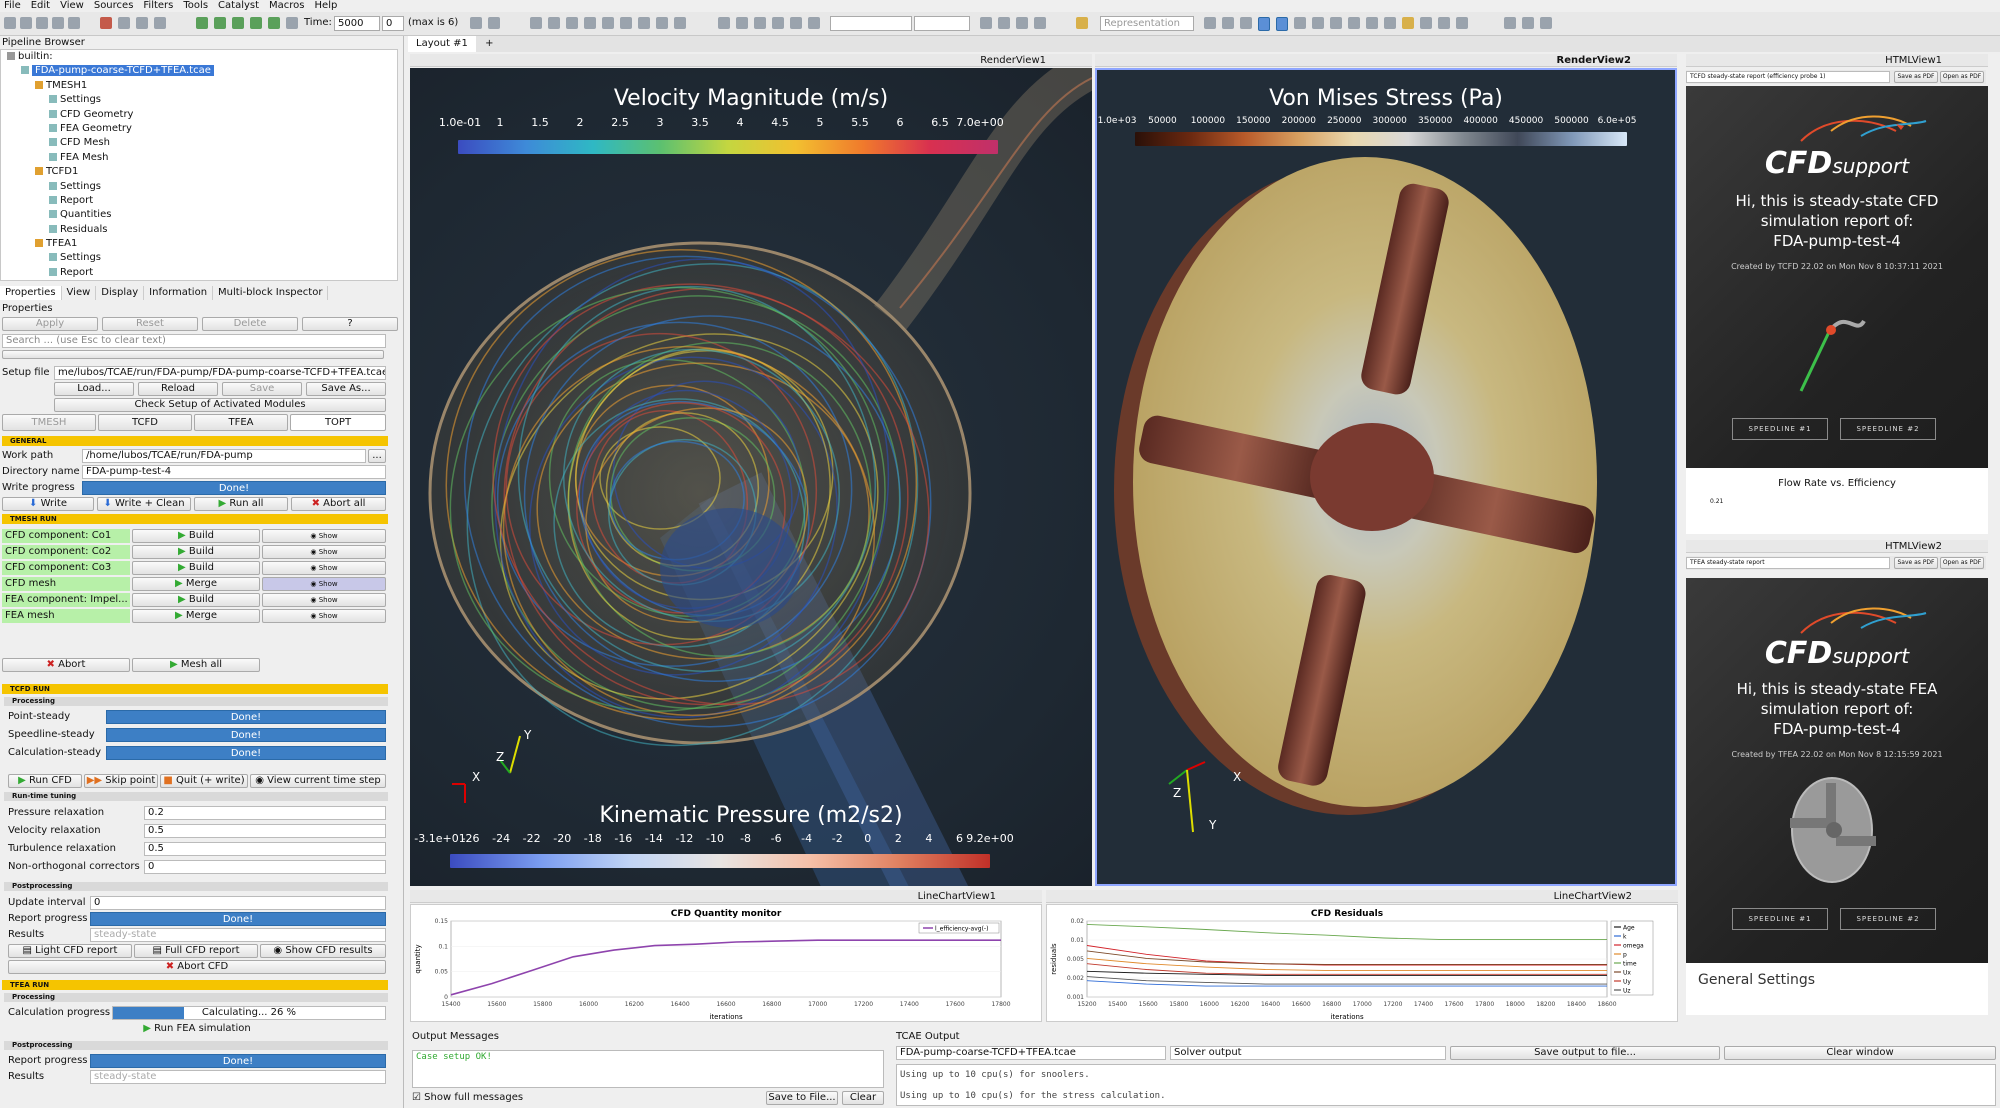  I want to click on select-points-icon, so click(1228, 23).